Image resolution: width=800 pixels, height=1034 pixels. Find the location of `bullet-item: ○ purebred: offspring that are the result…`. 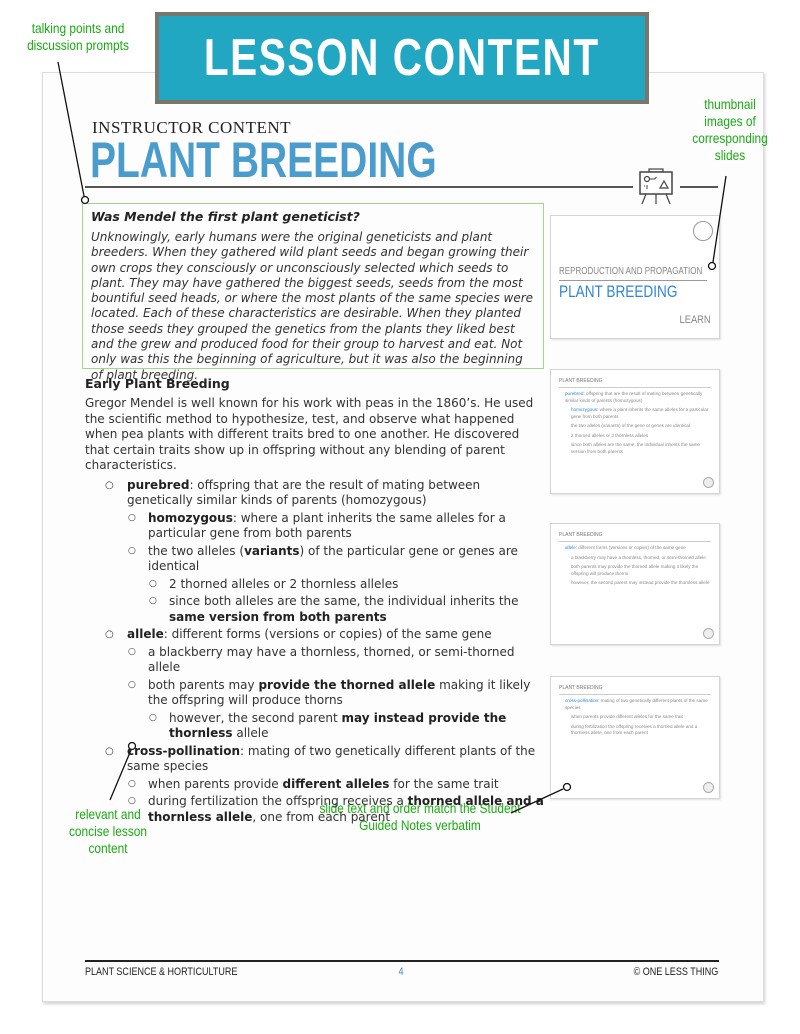

bullet-item: ○ purebred: offspring that are the result… is located at coordinates (315, 493).